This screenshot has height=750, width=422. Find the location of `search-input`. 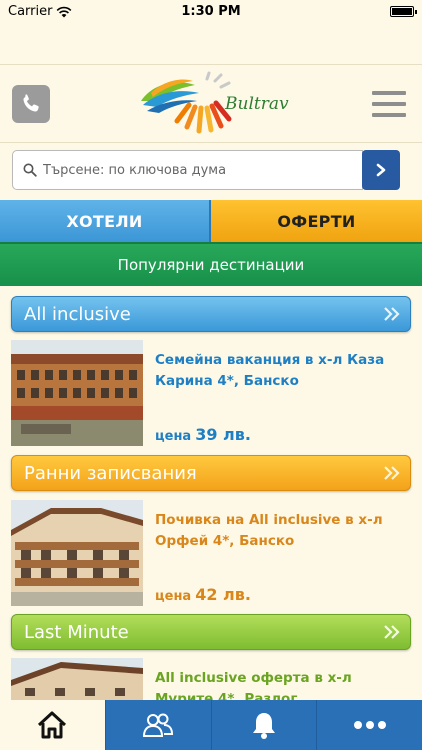

search-input is located at coordinates (193, 170).